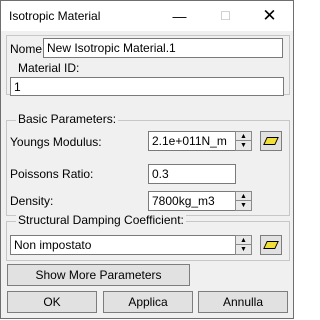 The width and height of the screenshot is (320, 320). I want to click on density-label: Density:, so click(32, 201).